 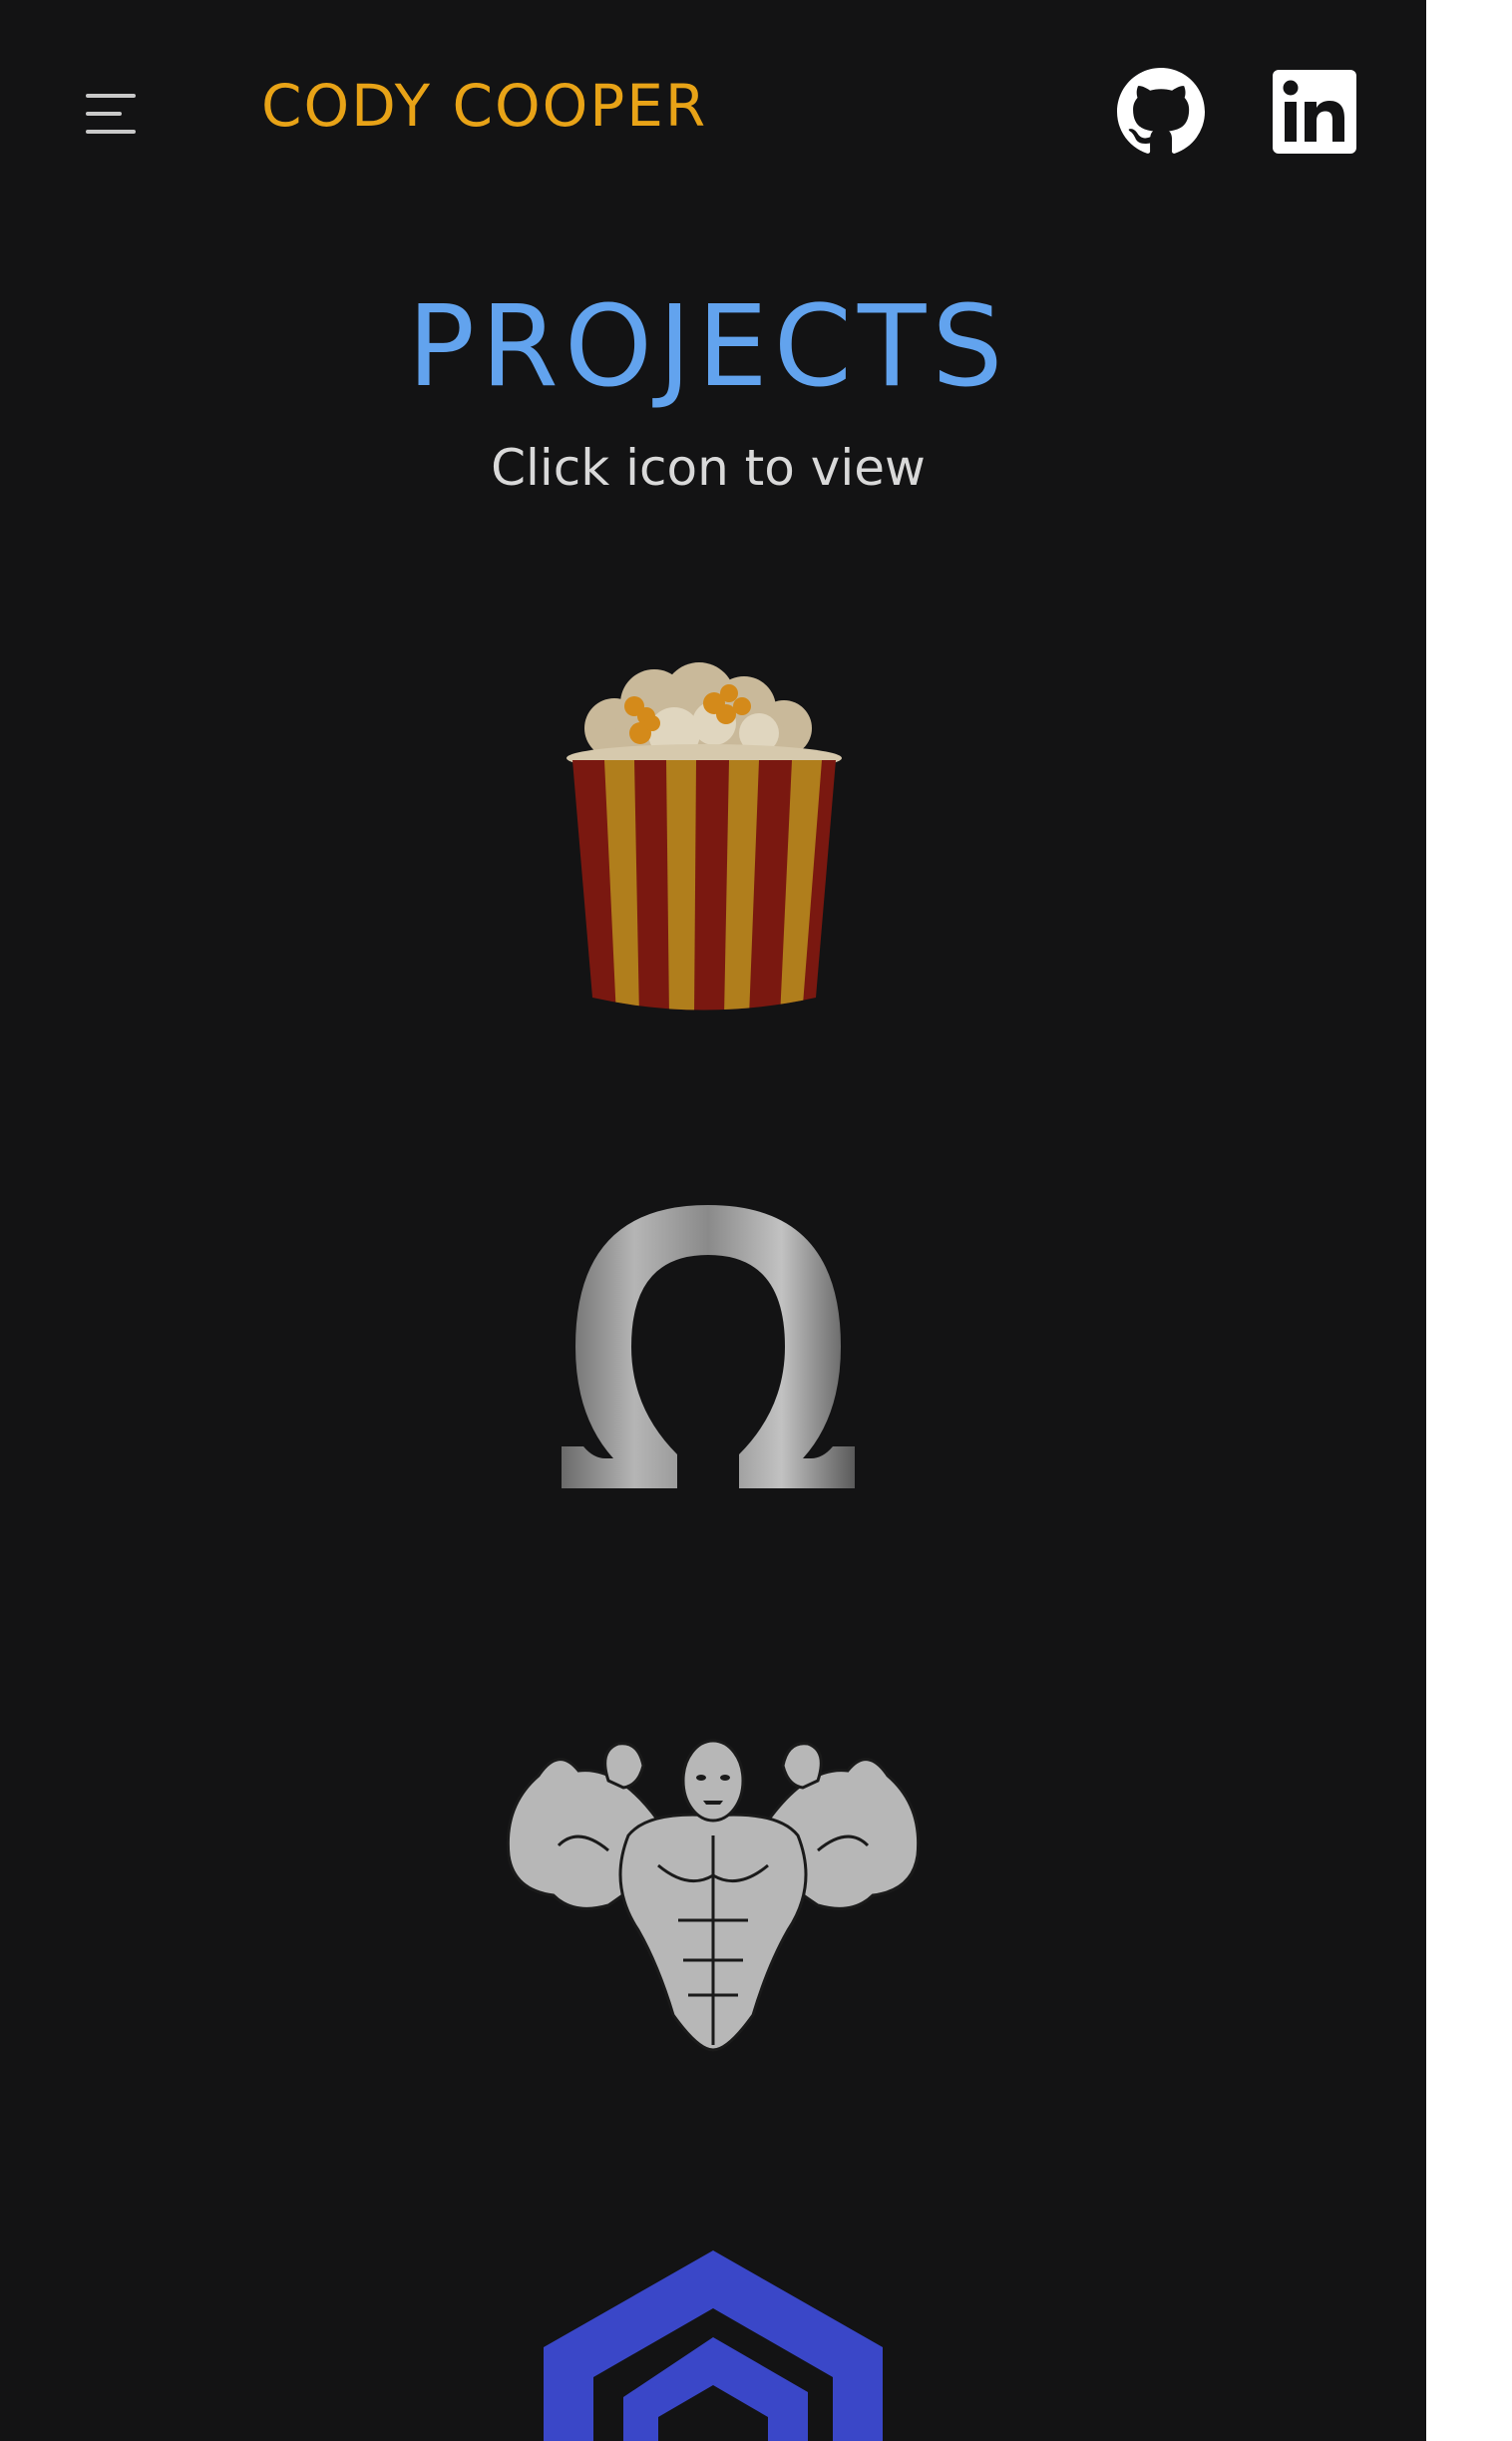 I want to click on project-link-bodybuilder, so click(x=713, y=1891).